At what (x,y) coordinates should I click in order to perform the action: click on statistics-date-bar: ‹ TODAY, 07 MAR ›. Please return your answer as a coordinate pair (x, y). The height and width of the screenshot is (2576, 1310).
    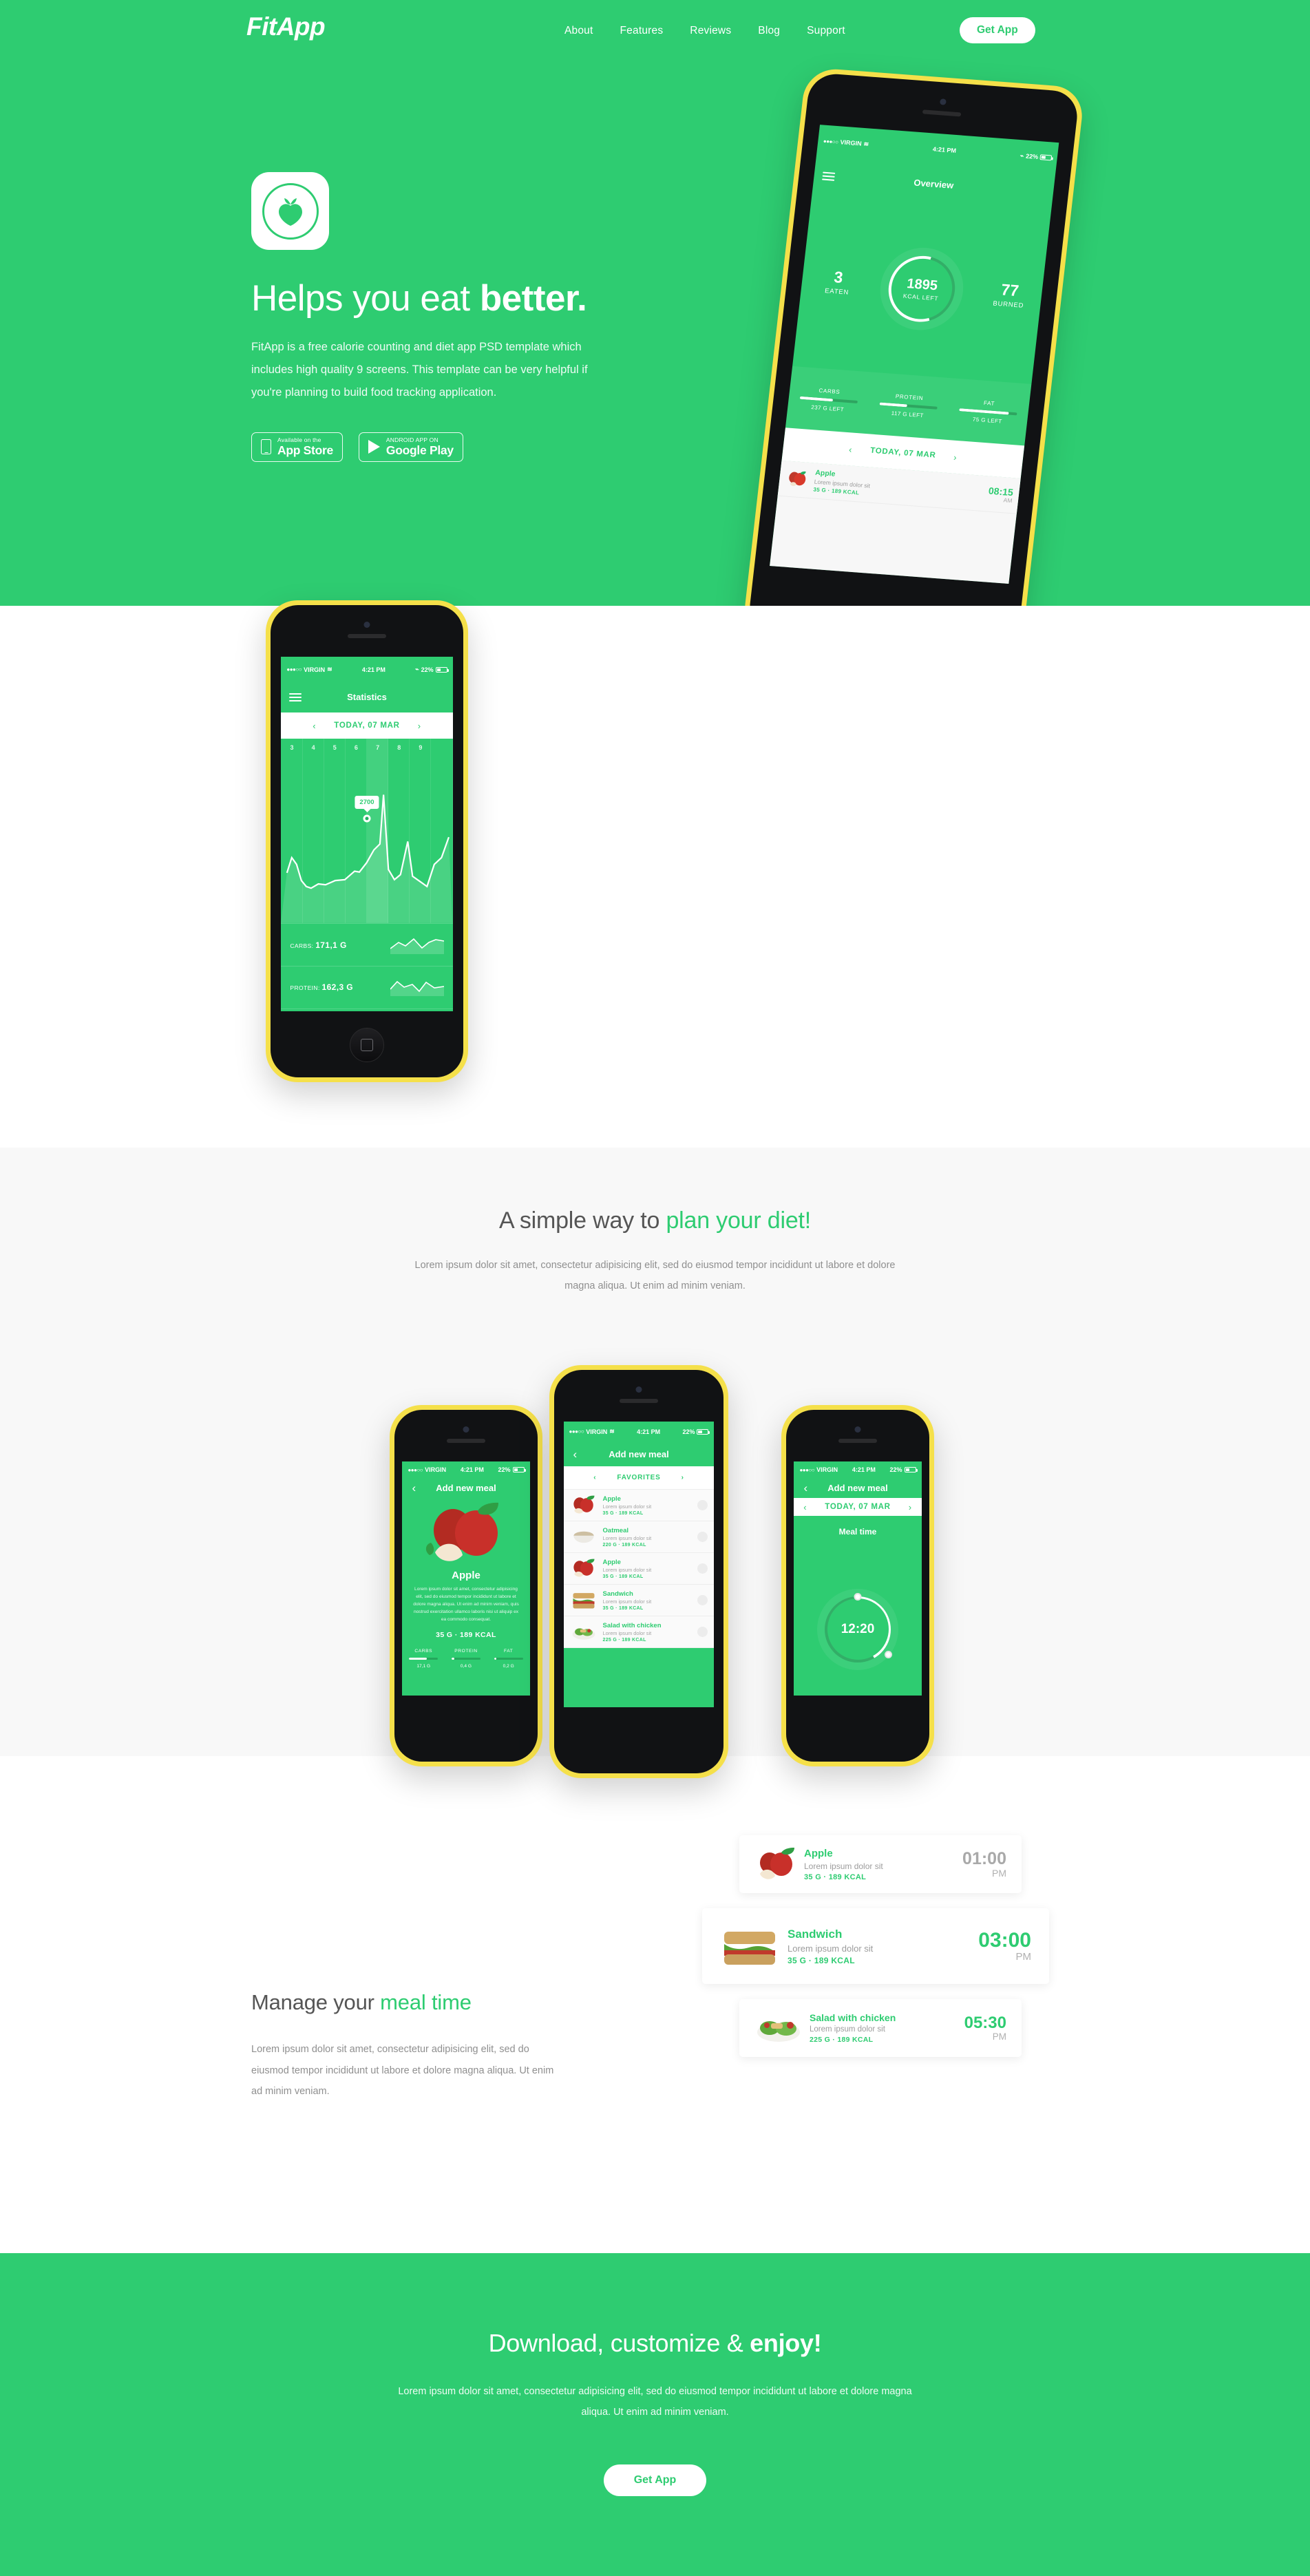
    Looking at the image, I should click on (367, 726).